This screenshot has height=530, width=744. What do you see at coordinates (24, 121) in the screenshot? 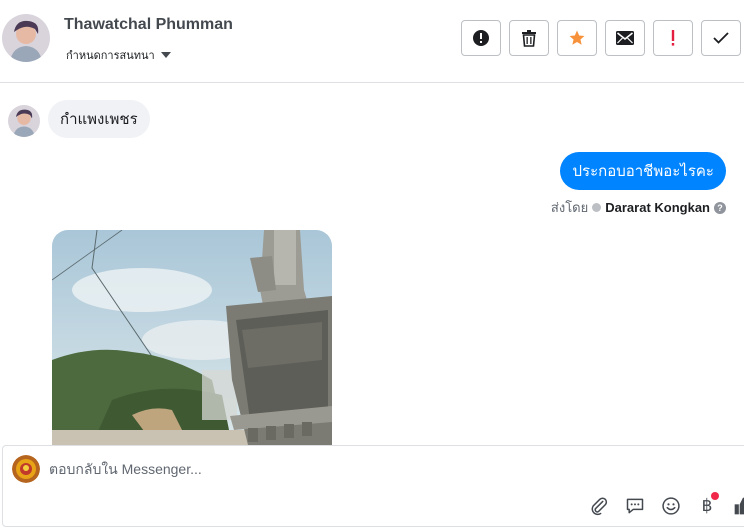
I see `sender-avatar` at bounding box center [24, 121].